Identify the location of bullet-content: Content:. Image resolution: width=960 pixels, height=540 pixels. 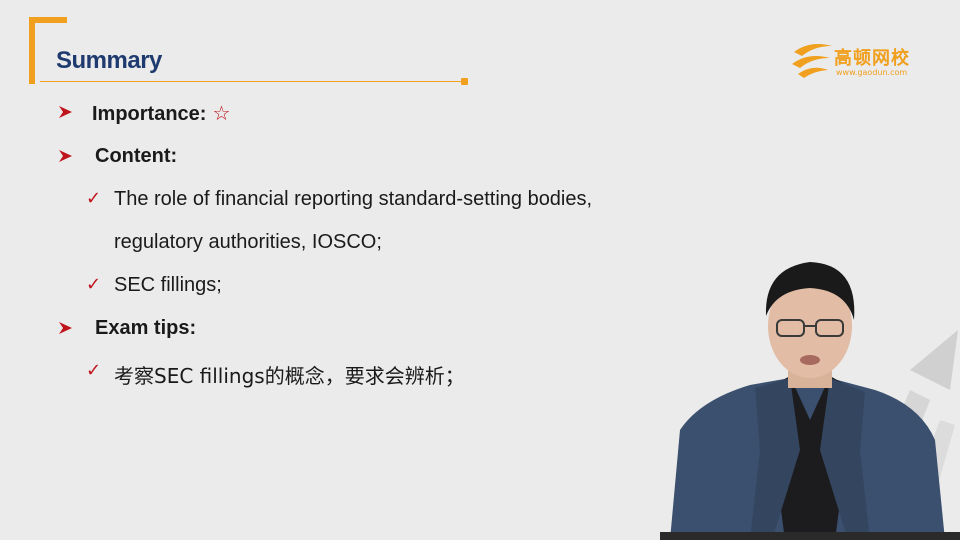
(136, 156).